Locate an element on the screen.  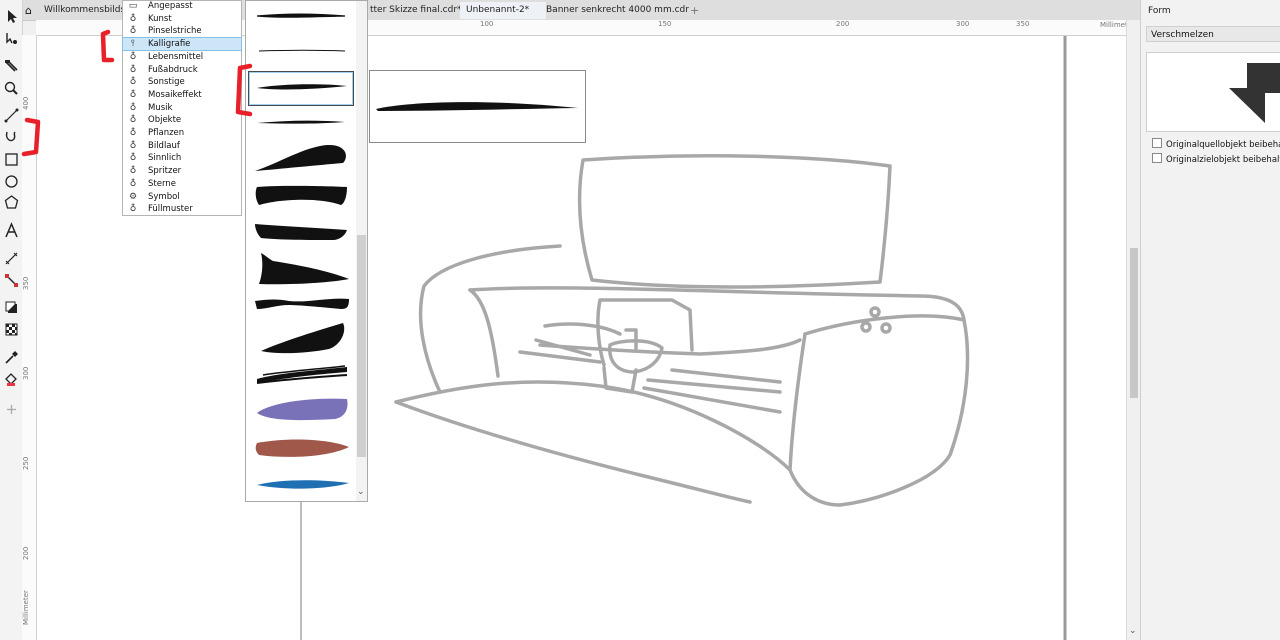
ruler-tick: 100 is located at coordinates (487, 24).